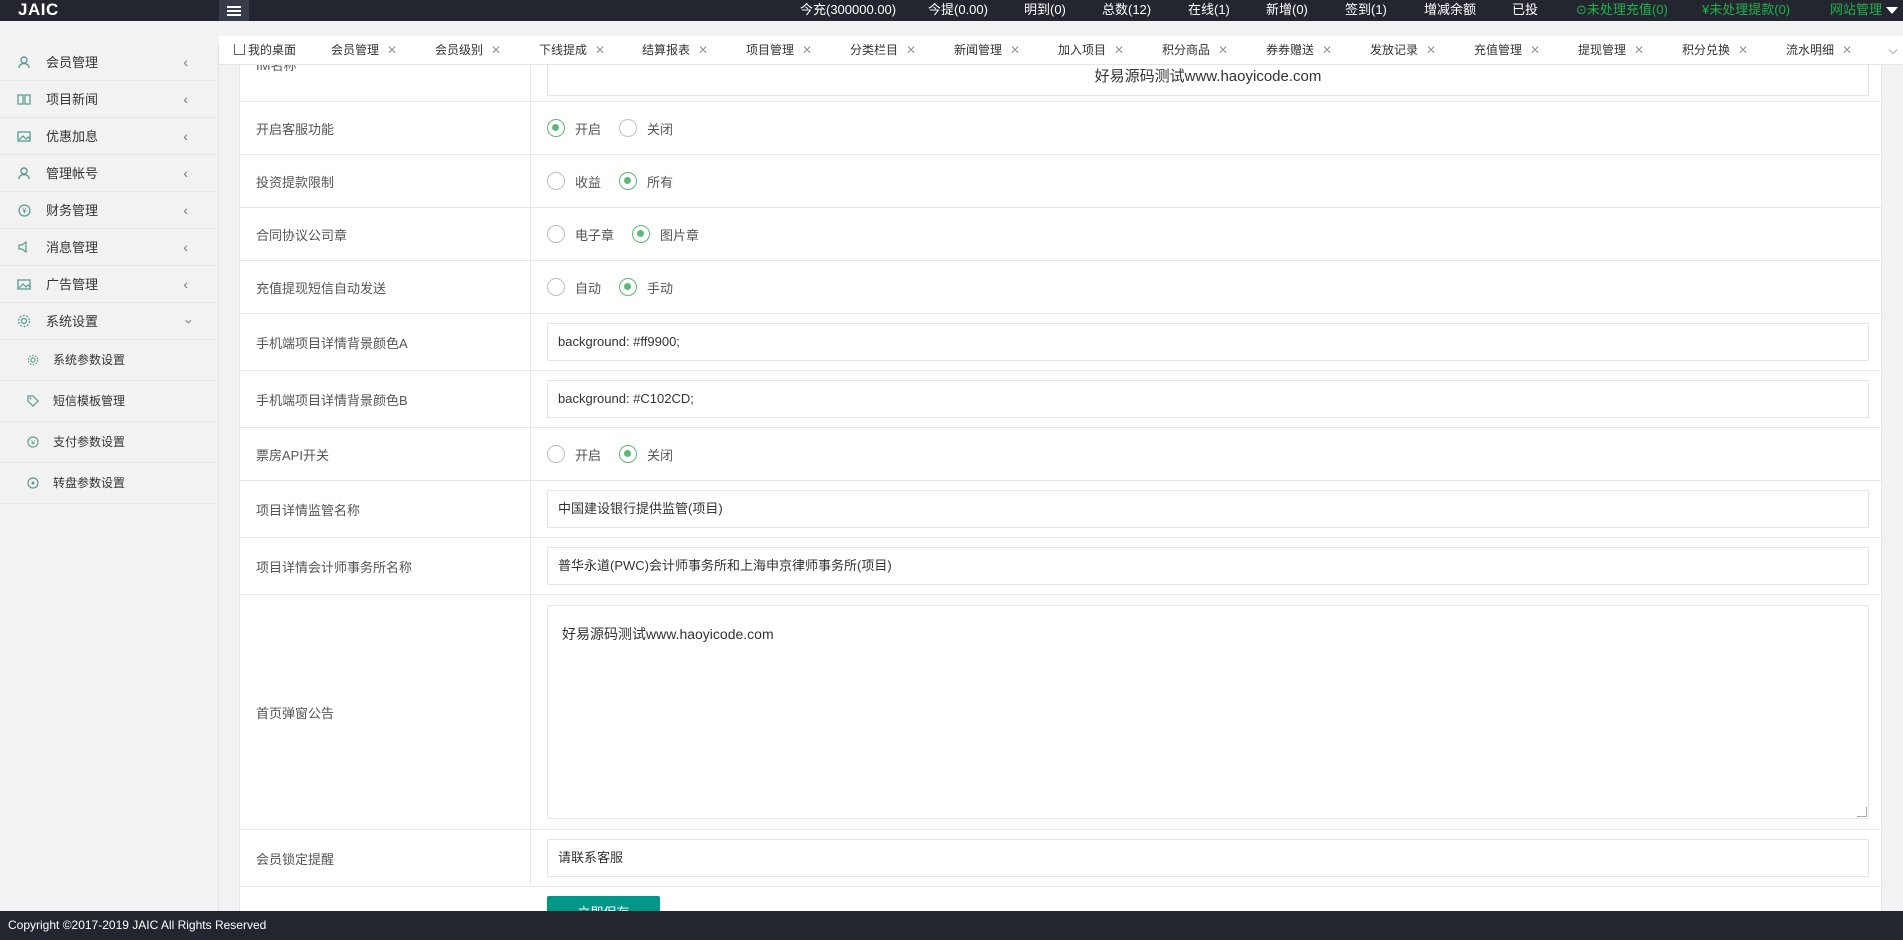 The height and width of the screenshot is (940, 1903). Describe the element at coordinates (987, 50) in the screenshot. I see `tab-news: 新闻管理 ✕` at that location.